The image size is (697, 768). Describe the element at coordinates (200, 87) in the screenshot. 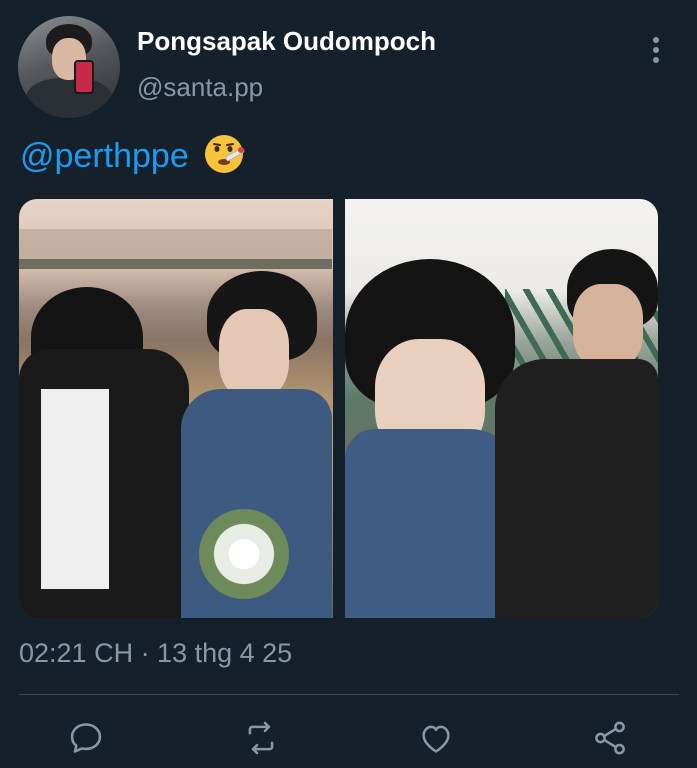

I see `user-handle: @santa.pp` at that location.